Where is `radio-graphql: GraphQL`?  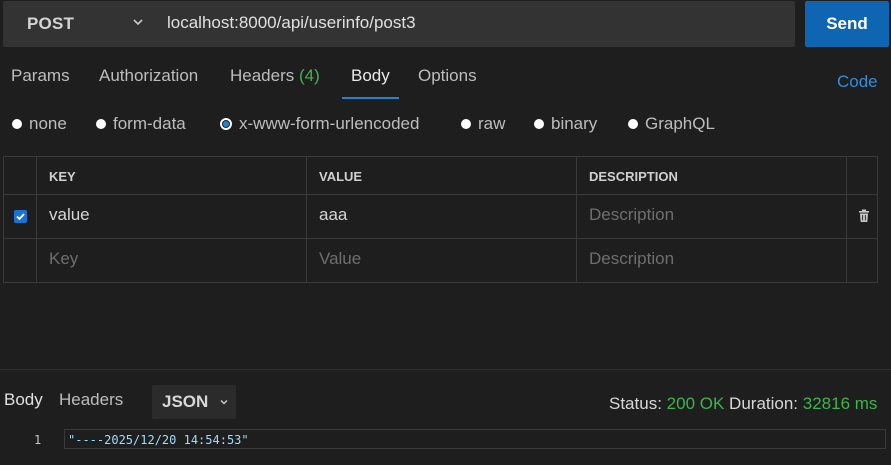 radio-graphql: GraphQL is located at coordinates (671, 124).